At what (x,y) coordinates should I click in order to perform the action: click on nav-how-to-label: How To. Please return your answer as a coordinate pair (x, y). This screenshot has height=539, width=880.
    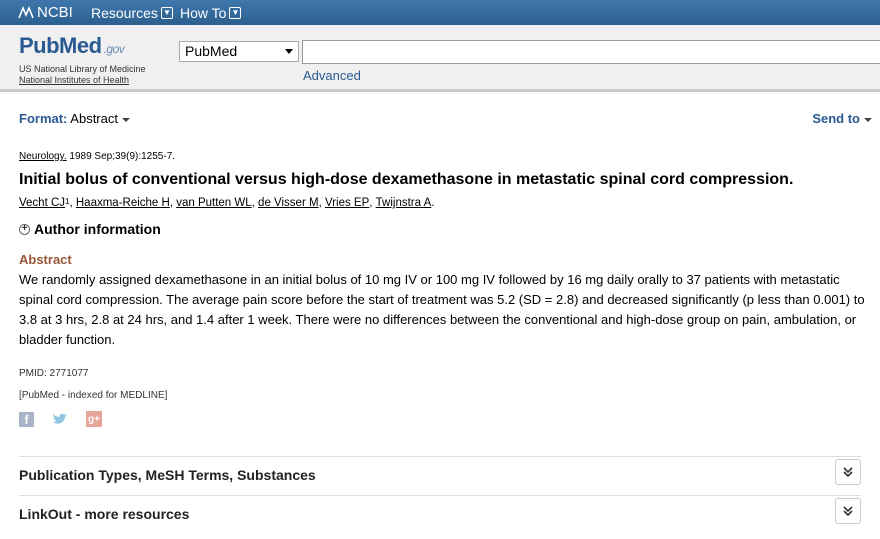
    Looking at the image, I should click on (203, 13).